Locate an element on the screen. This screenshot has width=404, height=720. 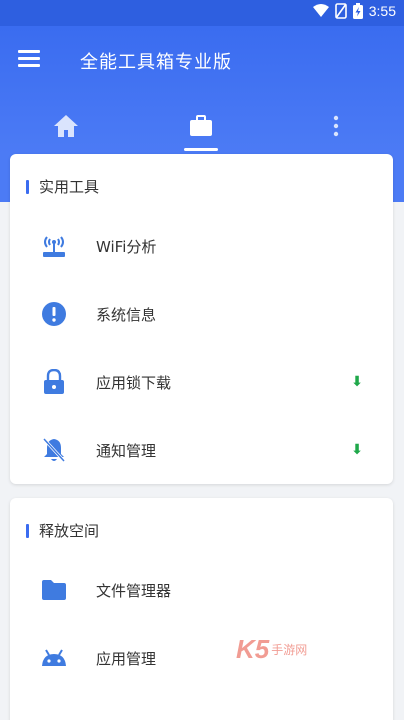
status-icons: 3:55 is located at coordinates (354, 11).